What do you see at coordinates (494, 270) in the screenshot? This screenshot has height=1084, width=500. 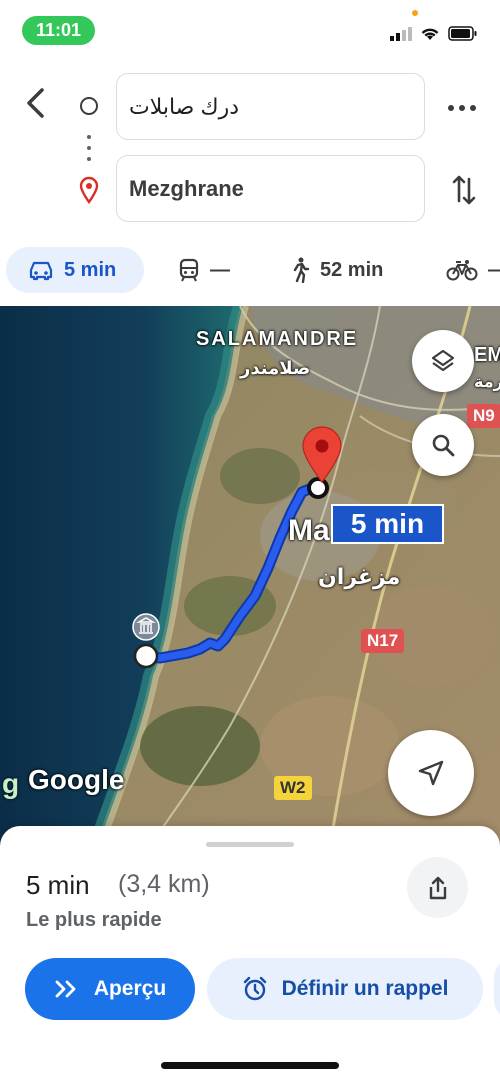 I see `mode-bike-label: —` at bounding box center [494, 270].